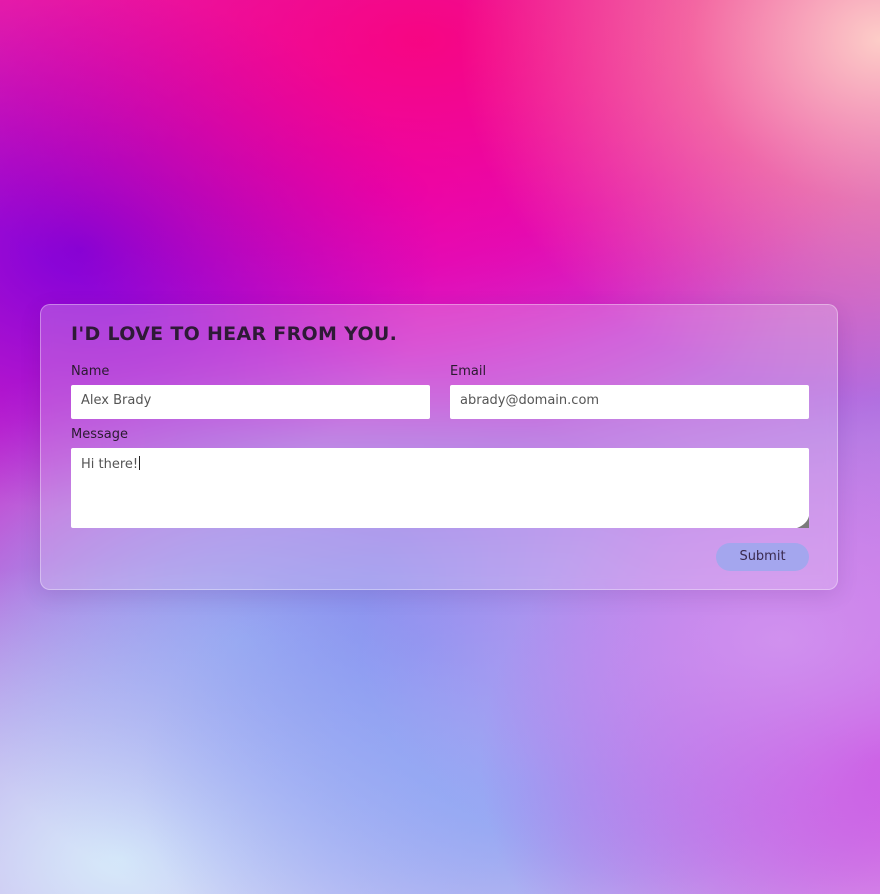 This screenshot has width=880, height=894. What do you see at coordinates (762, 557) in the screenshot?
I see `submit-button: Submit` at bounding box center [762, 557].